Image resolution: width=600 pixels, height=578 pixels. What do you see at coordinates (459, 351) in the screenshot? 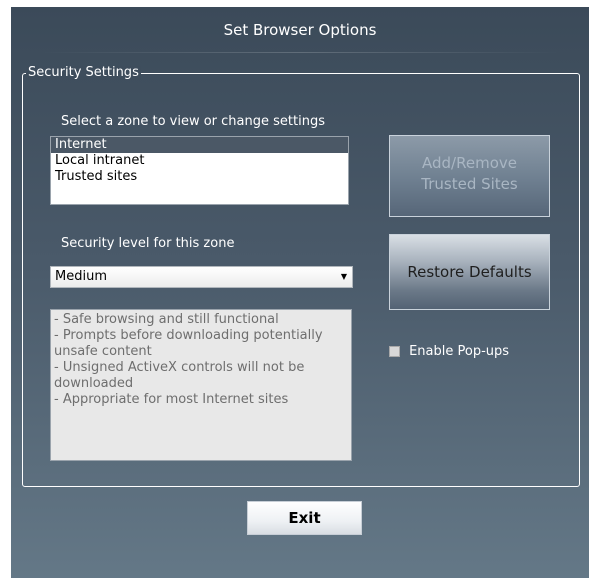
I see `enable-popups-label: Enable Pop-ups` at bounding box center [459, 351].